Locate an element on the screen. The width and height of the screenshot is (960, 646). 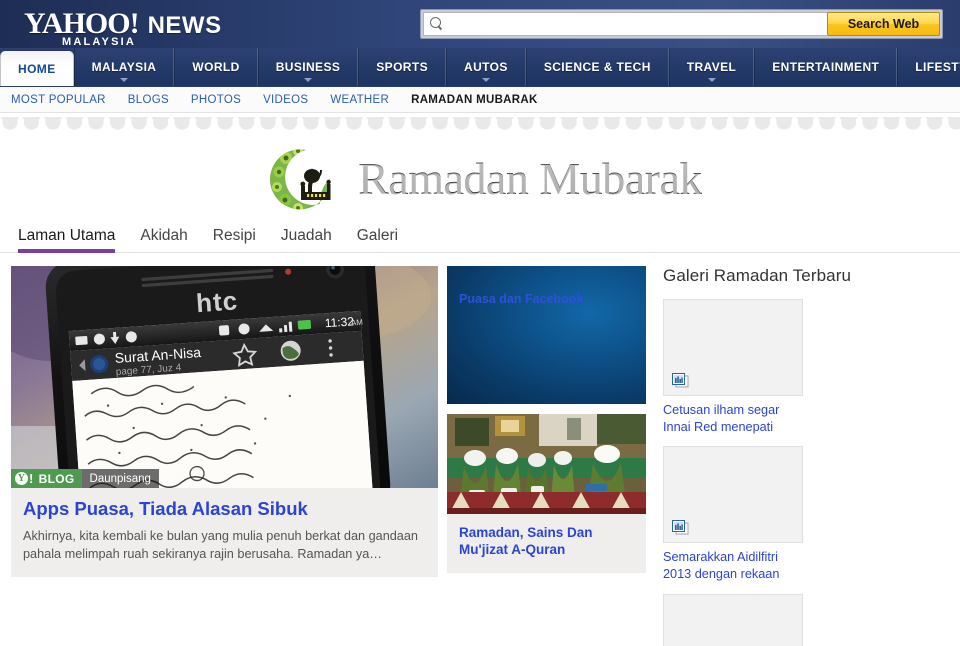
site-logo: YAHOO! NEWS MALAYSIA is located at coordinates (123, 27).